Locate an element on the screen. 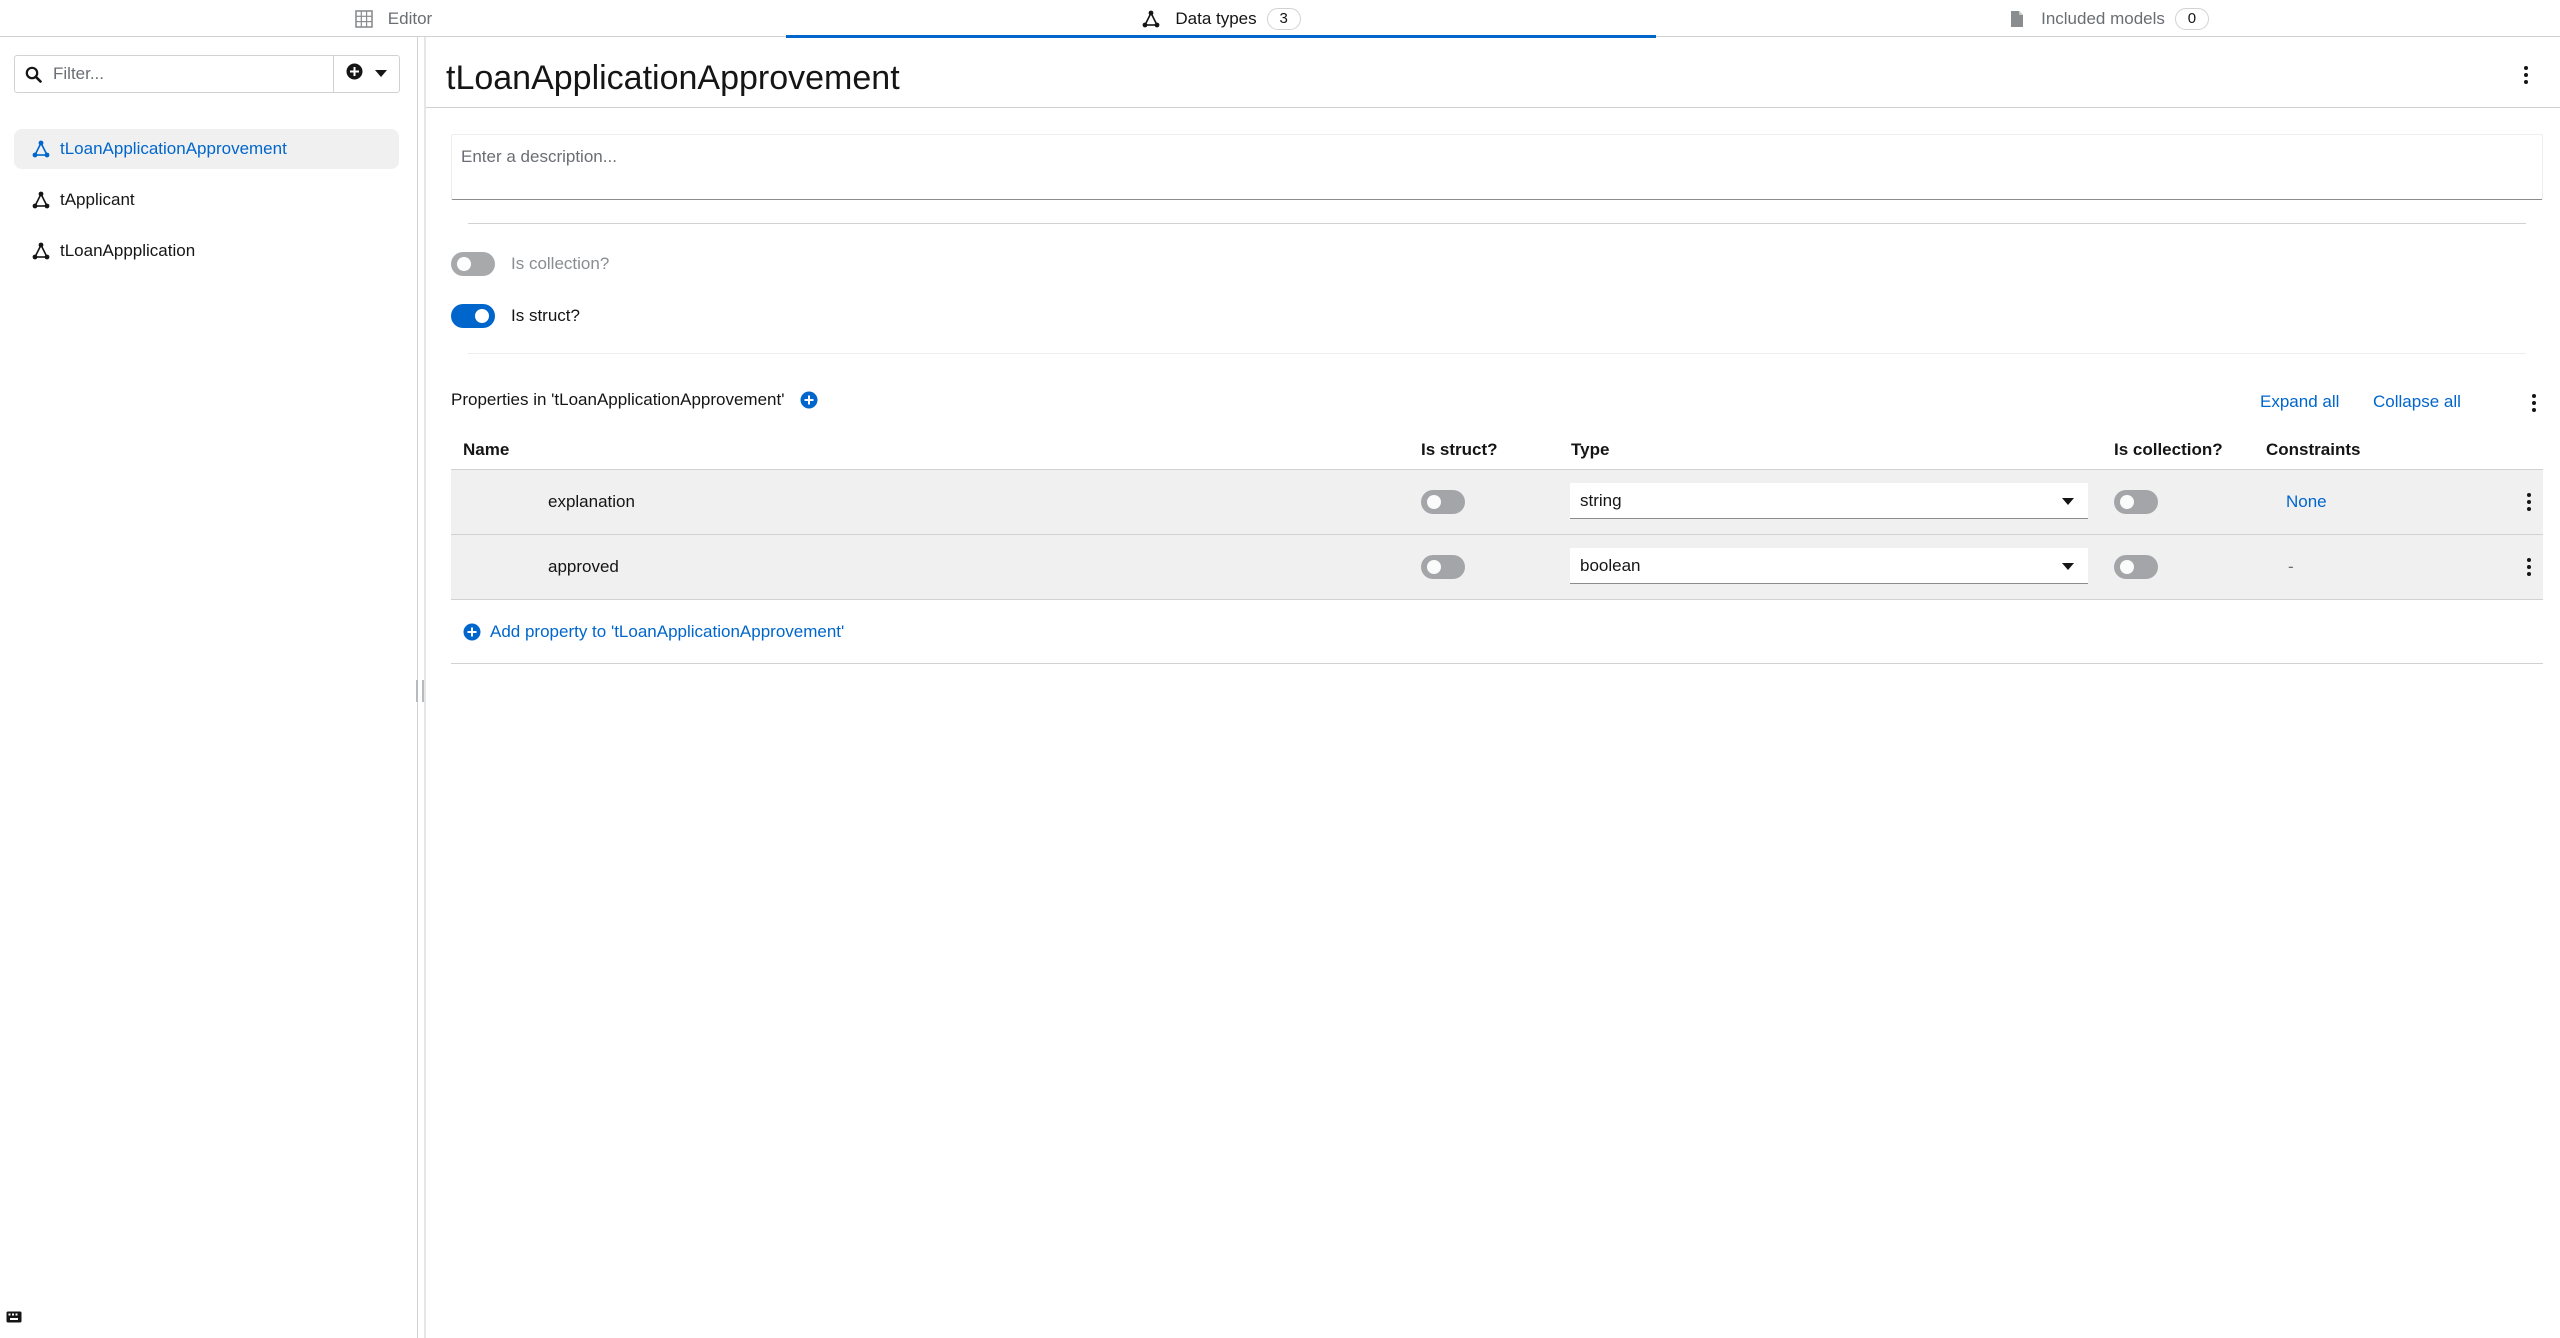 This screenshot has height=1338, width=2560. col-type: Type is located at coordinates (1590, 449).